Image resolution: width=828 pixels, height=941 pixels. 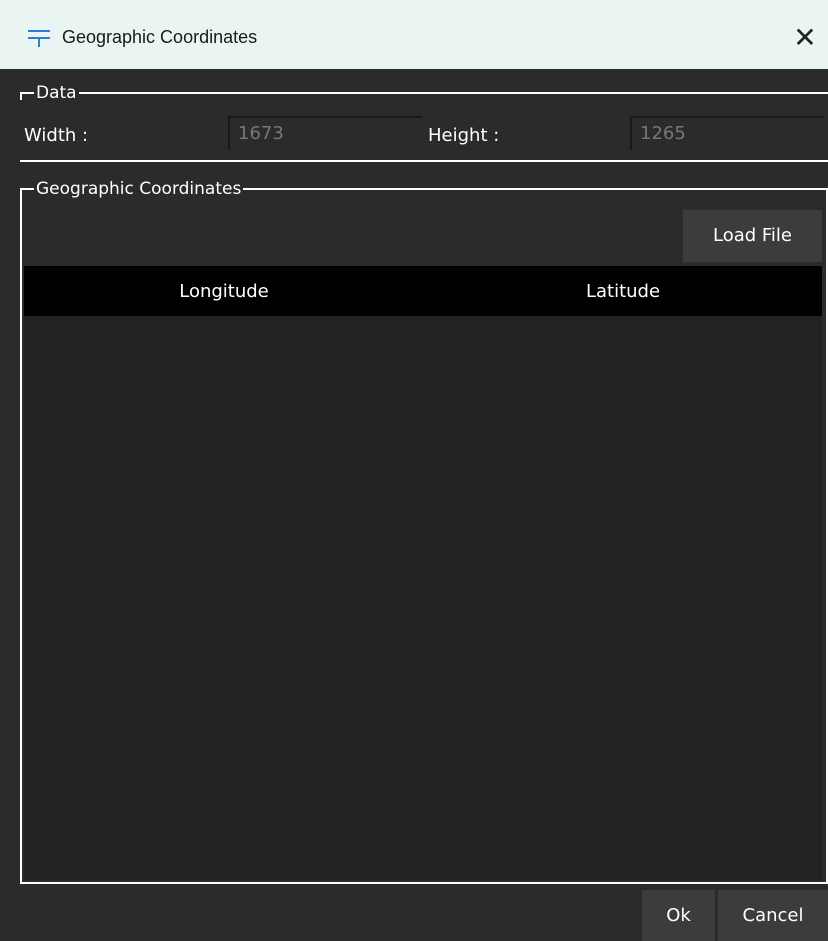 I want to click on ok-button: Ok, so click(x=678, y=915).